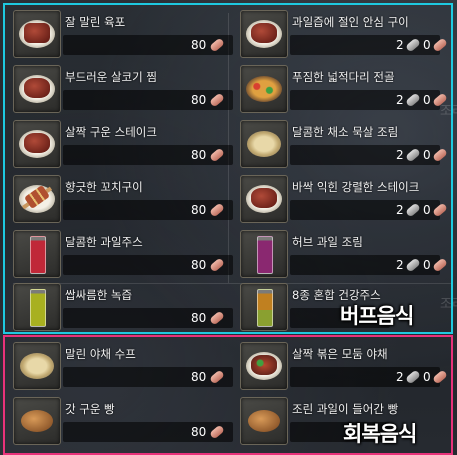 The width and height of the screenshot is (457, 455). What do you see at coordinates (123, 88) in the screenshot?
I see `food-item-stewed-meat: 부드러운 살코기 찜 80` at bounding box center [123, 88].